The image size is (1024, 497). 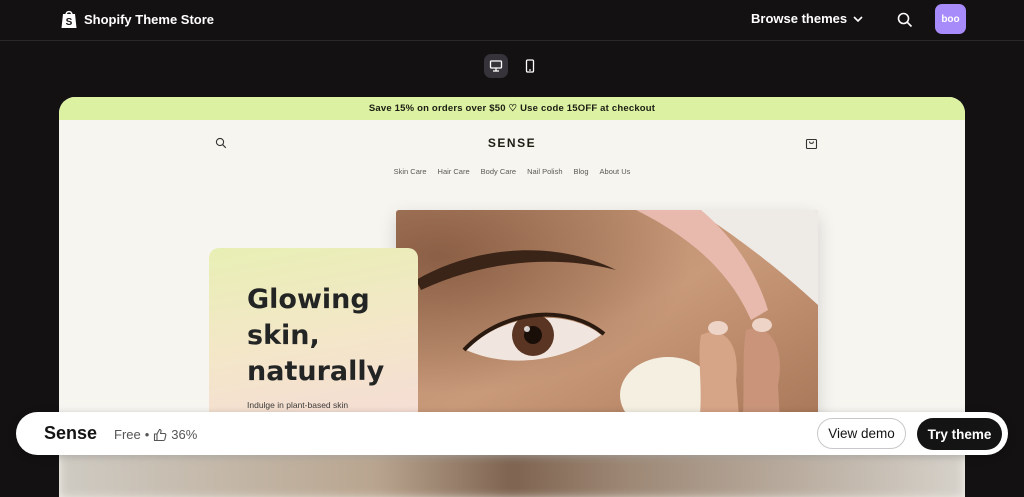 What do you see at coordinates (544, 171) in the screenshot?
I see `nav-item-nail-polish: Nail Polish` at bounding box center [544, 171].